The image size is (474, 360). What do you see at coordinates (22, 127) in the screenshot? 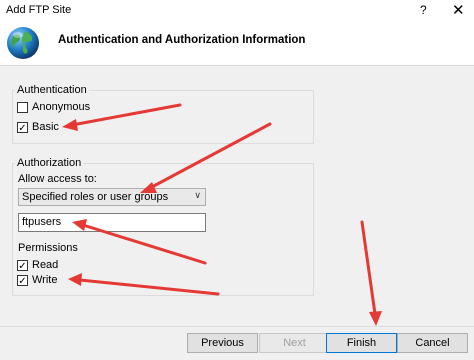
I see `basic-checkbox: ✓` at bounding box center [22, 127].